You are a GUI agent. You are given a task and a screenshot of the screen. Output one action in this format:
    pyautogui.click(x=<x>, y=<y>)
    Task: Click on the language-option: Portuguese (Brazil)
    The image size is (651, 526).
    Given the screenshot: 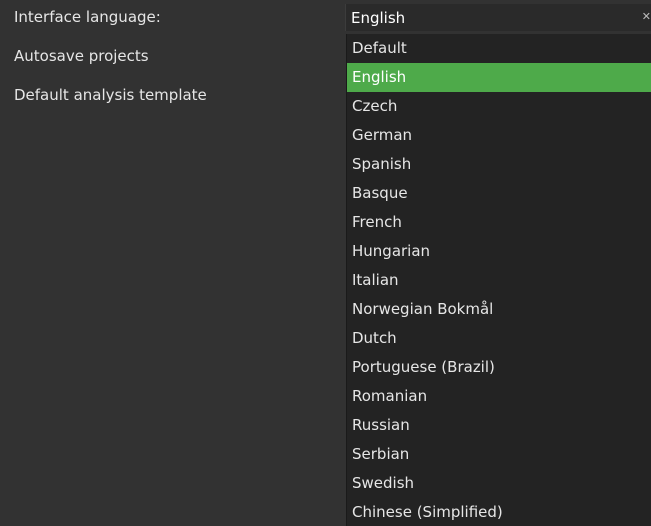 What is the action you would take?
    pyautogui.click(x=499, y=367)
    